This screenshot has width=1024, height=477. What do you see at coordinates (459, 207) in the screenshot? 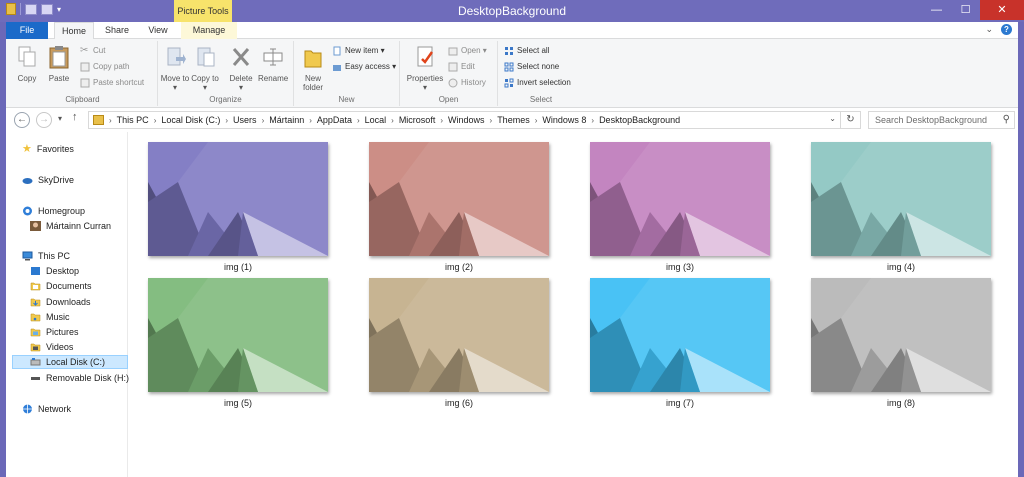
I see `file-thumbnail: img (2)` at bounding box center [459, 207].